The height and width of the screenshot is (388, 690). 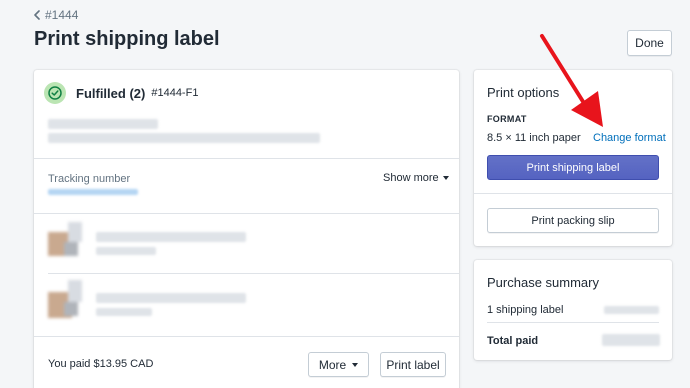 What do you see at coordinates (523, 92) in the screenshot?
I see `print-options-title: Print options` at bounding box center [523, 92].